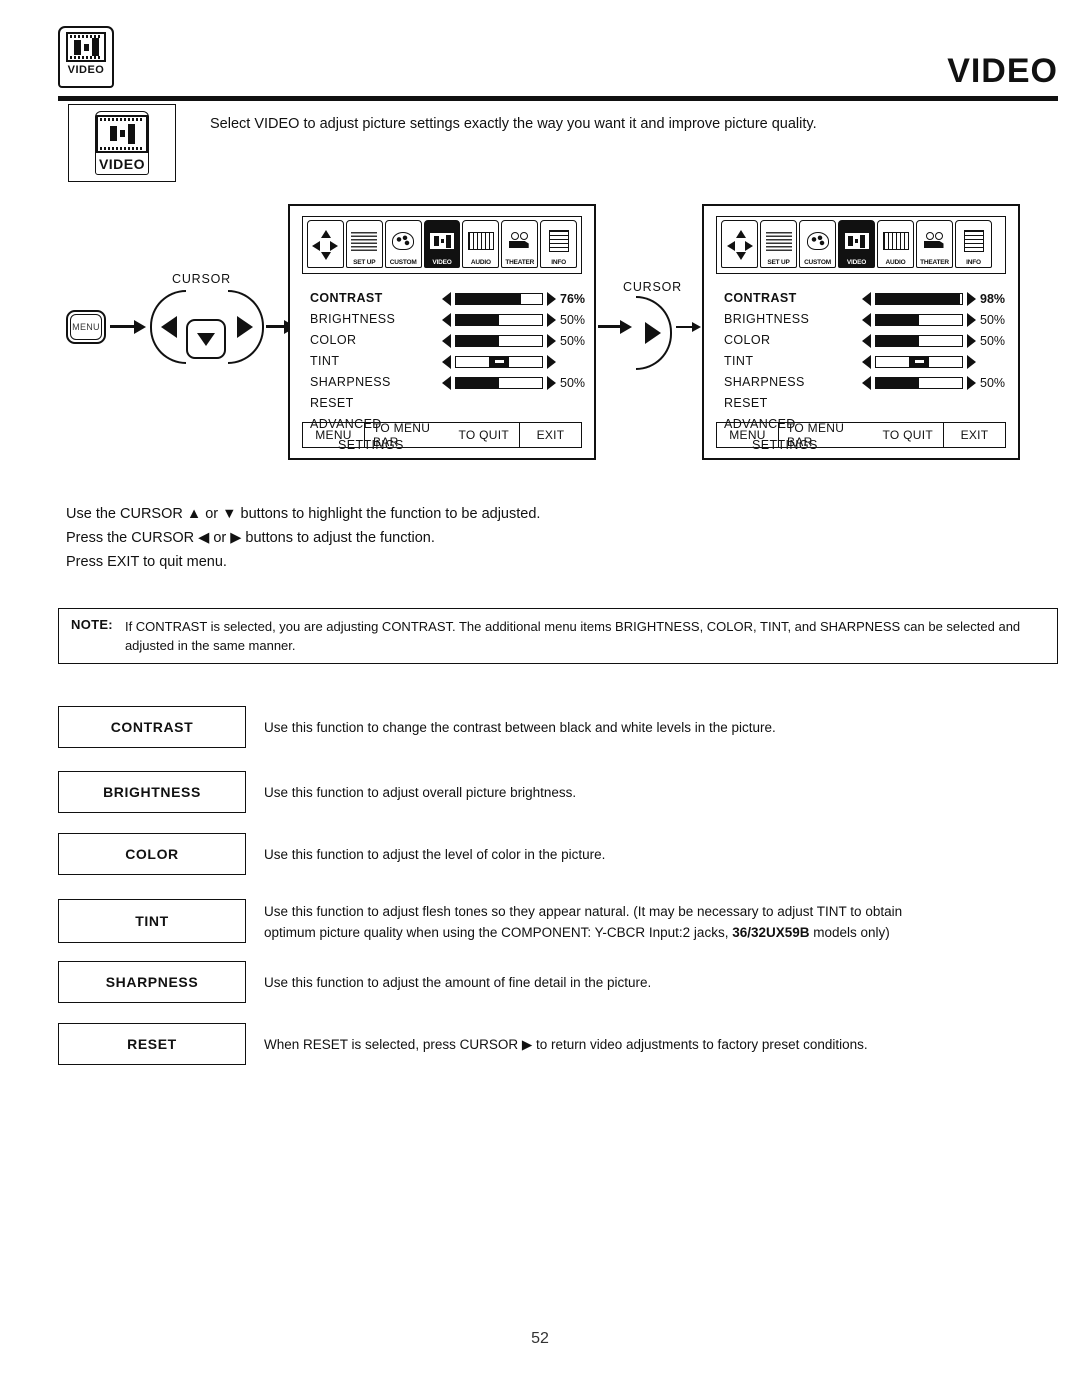  Describe the element at coordinates (168, 327) in the screenshot. I see `cursor-left-button` at that location.